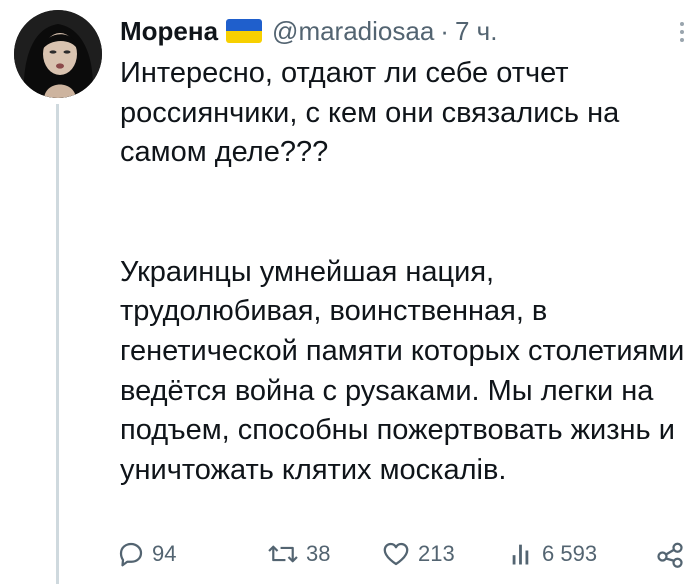 The width and height of the screenshot is (700, 584). Describe the element at coordinates (520, 554) in the screenshot. I see `views-icon` at that location.